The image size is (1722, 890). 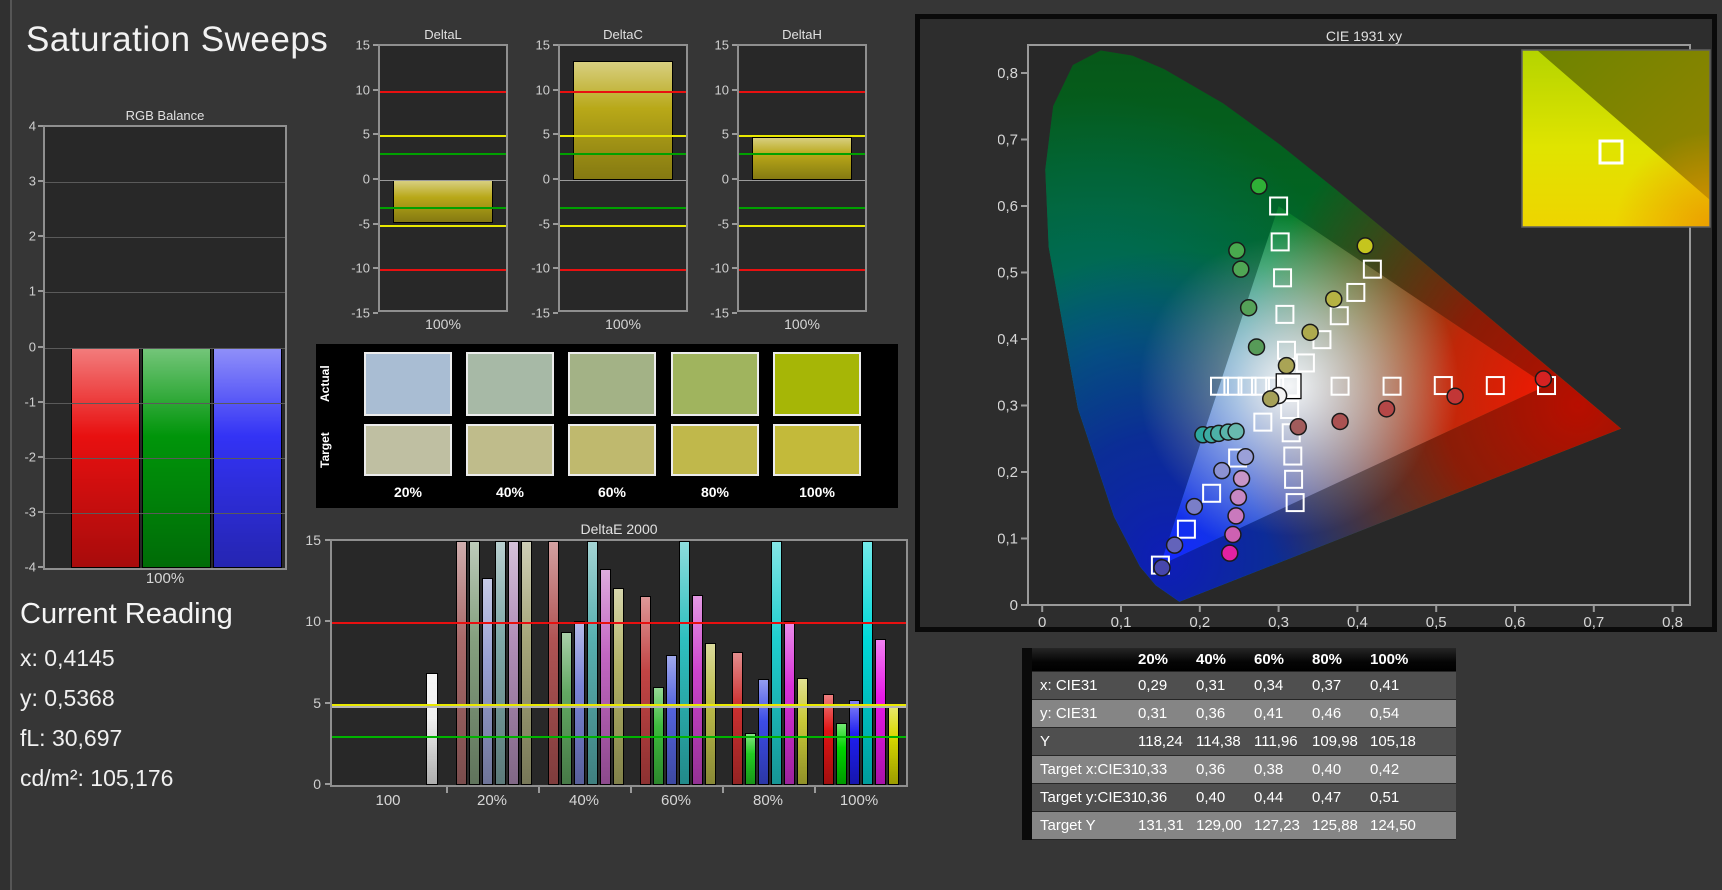 I want to click on table-cell: 129,00, so click(x=1219, y=825).